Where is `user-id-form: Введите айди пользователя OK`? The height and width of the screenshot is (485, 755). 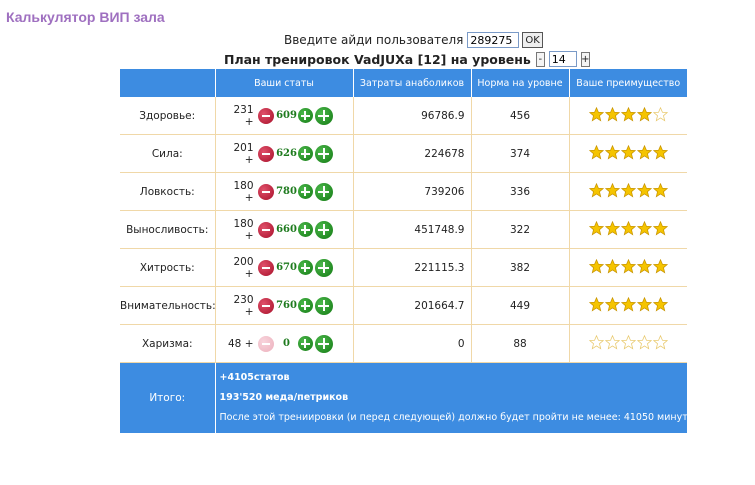 user-id-form: Введите айди пользователя OK is located at coordinates (413, 40).